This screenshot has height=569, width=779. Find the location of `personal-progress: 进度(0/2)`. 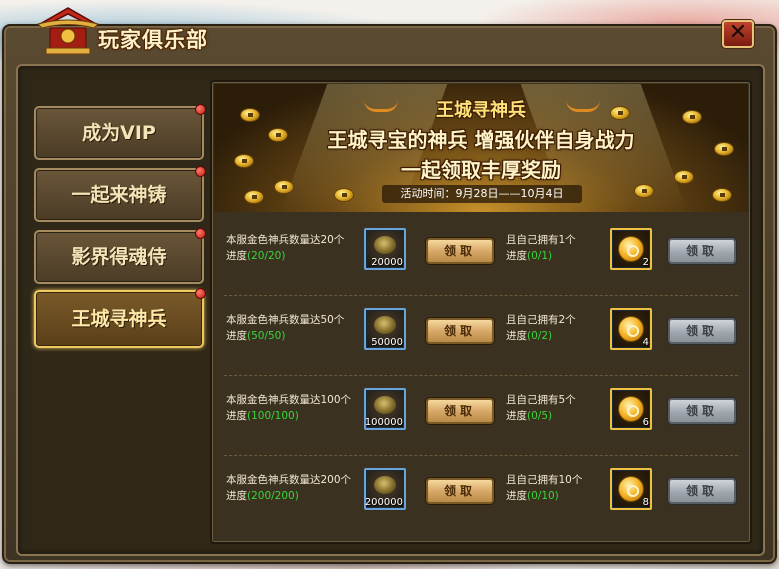

personal-progress: 进度(0/2) is located at coordinates (529, 336).